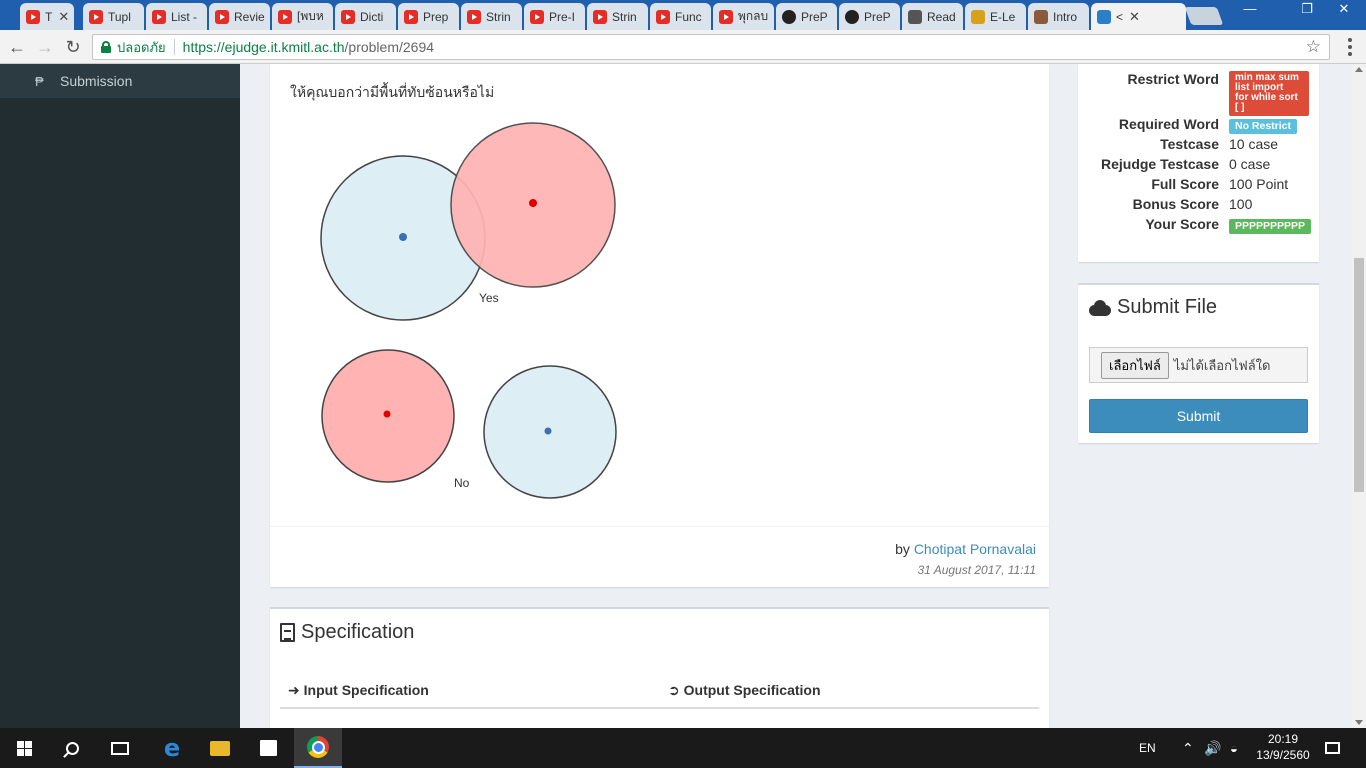 The width and height of the screenshot is (1366, 768). Describe the element at coordinates (141, 47) in the screenshot. I see `secure-label: ปลอดภัย` at that location.